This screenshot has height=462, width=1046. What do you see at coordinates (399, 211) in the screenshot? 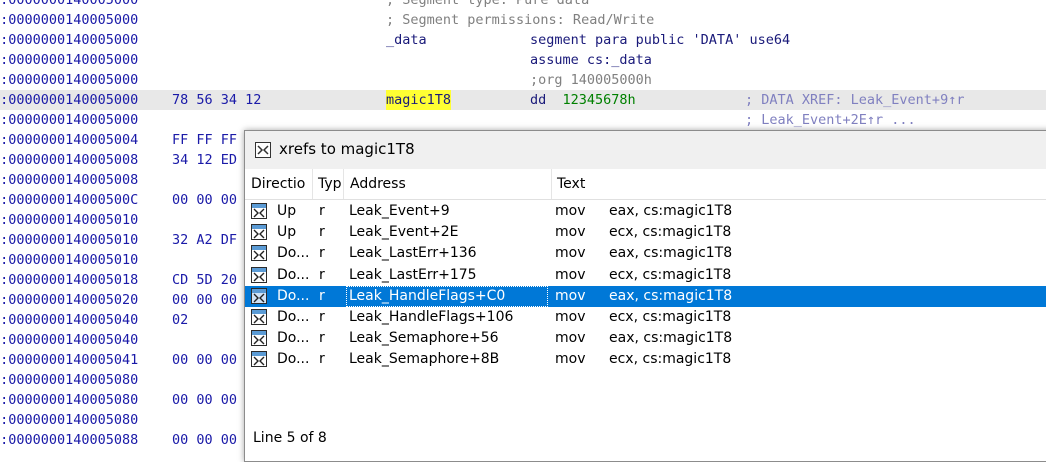
I see `xref-address: Leak_Event+9` at bounding box center [399, 211].